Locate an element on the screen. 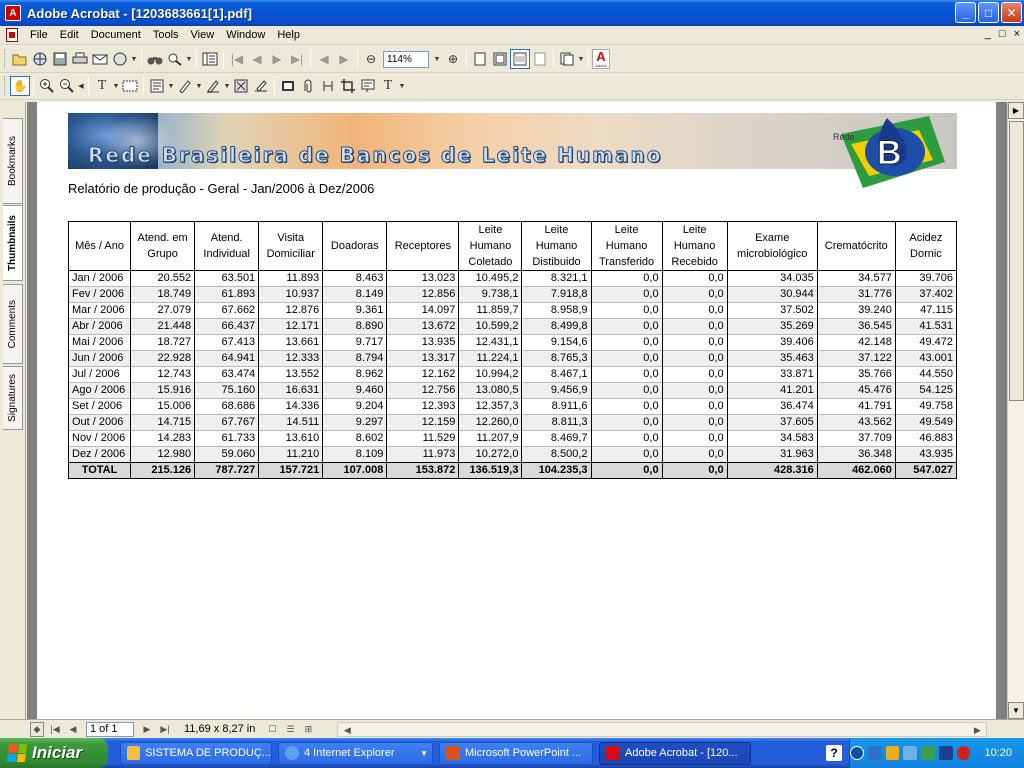  vertical-scrollbar: ▶ ▼ is located at coordinates (1015, 410).